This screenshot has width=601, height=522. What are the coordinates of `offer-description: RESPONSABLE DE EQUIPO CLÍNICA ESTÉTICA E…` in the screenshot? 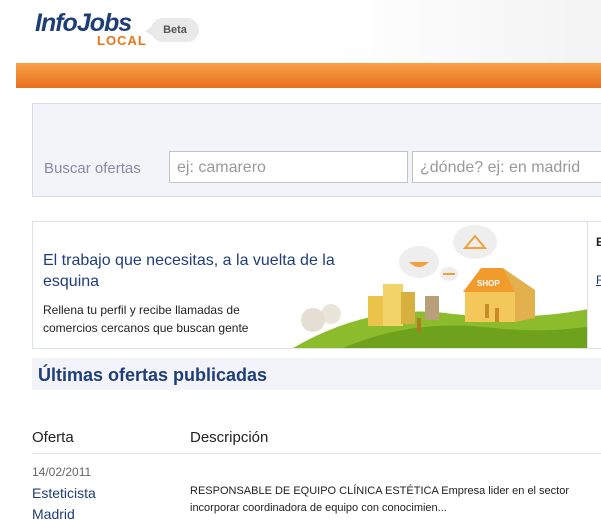 It's located at (395, 500).